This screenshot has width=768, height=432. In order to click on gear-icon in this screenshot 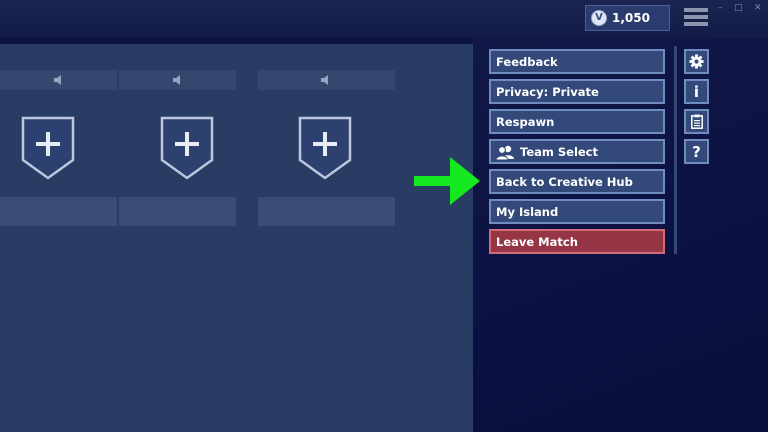, I will do `click(696, 61)`.